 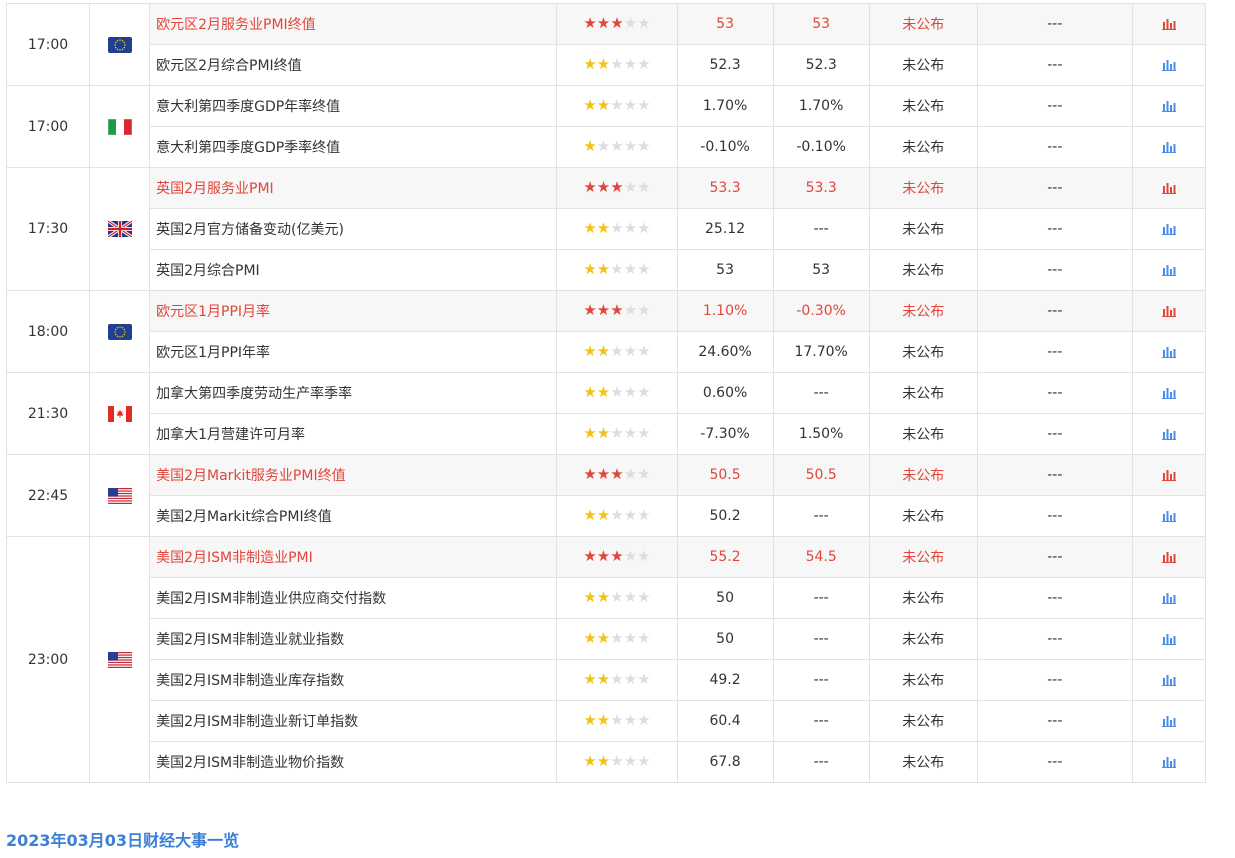 I want to click on indicator-name: 欧元区2月综合PMI终值, so click(x=353, y=65).